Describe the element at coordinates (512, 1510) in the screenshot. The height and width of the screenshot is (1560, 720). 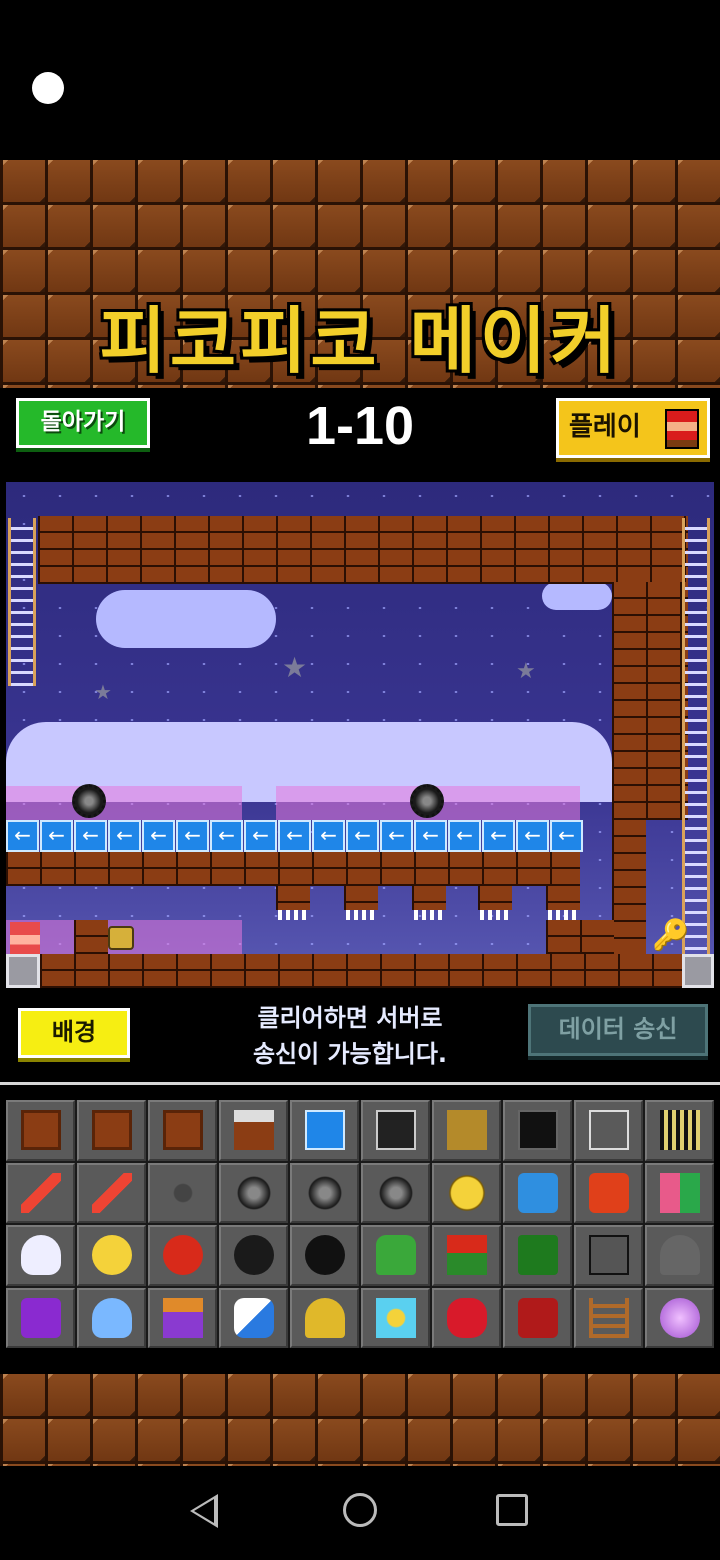
I see `nav-recents-icon` at that location.